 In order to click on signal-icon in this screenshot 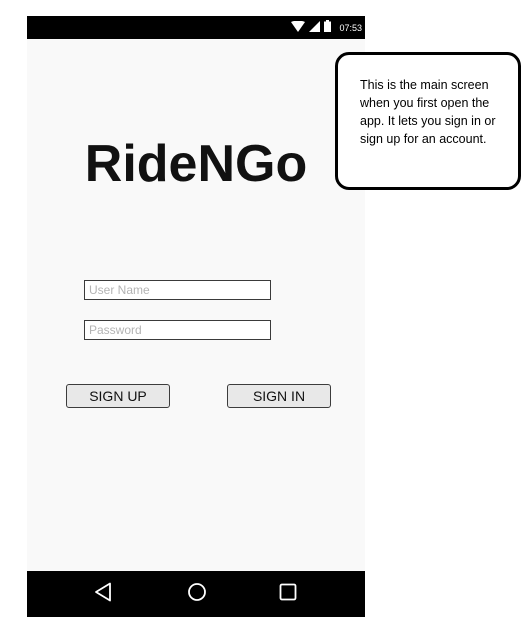, I will do `click(315, 28)`.